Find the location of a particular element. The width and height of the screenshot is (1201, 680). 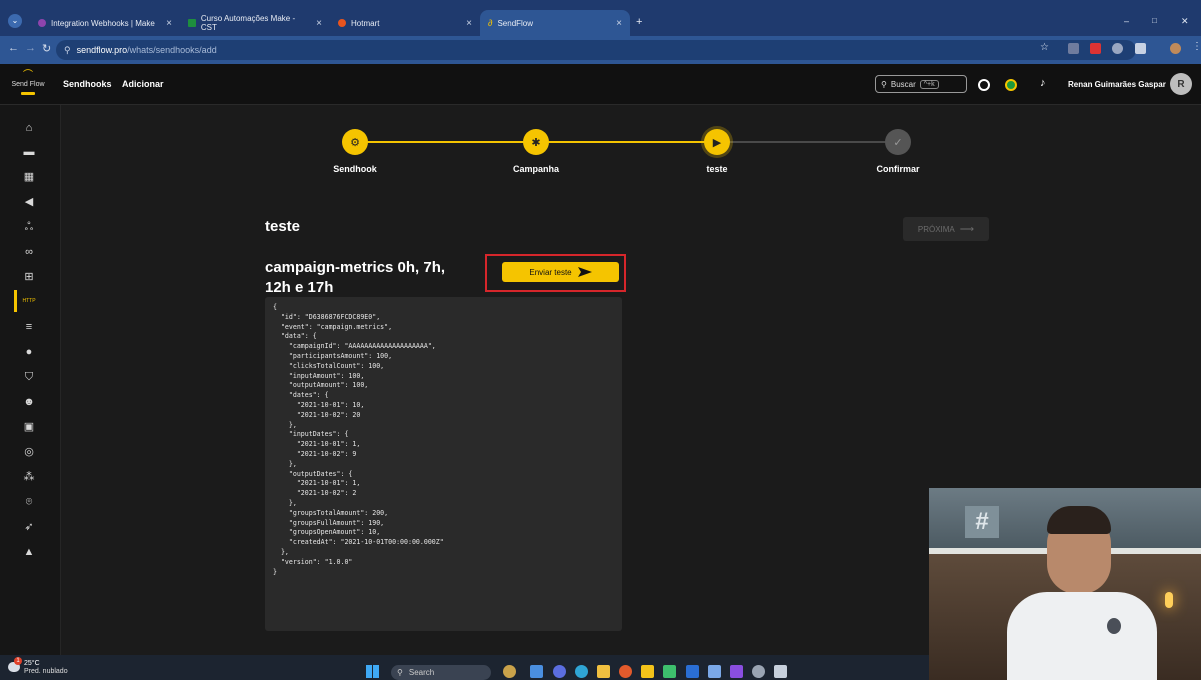

message-icon: ▣ is located at coordinates (29, 427).